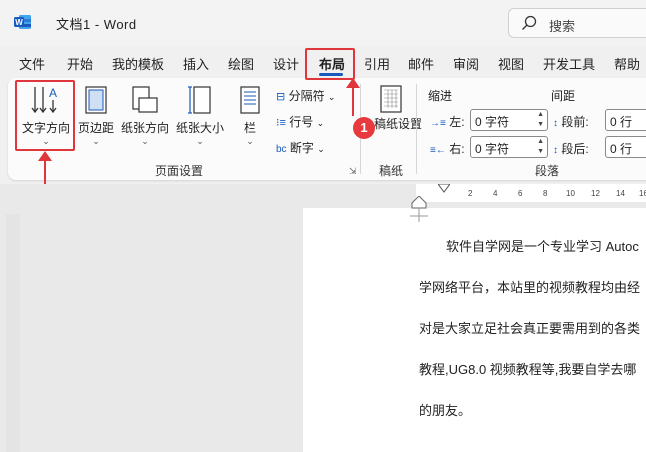 The height and width of the screenshot is (452, 646). What do you see at coordinates (364, 128) in the screenshot?
I see `step-marker-1: 1` at bounding box center [364, 128].